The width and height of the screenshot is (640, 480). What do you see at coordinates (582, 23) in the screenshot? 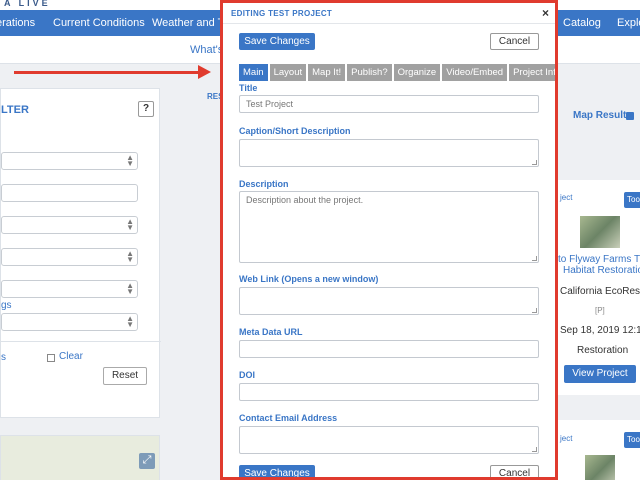
I see `nav-catalog: Catalog` at bounding box center [582, 23].